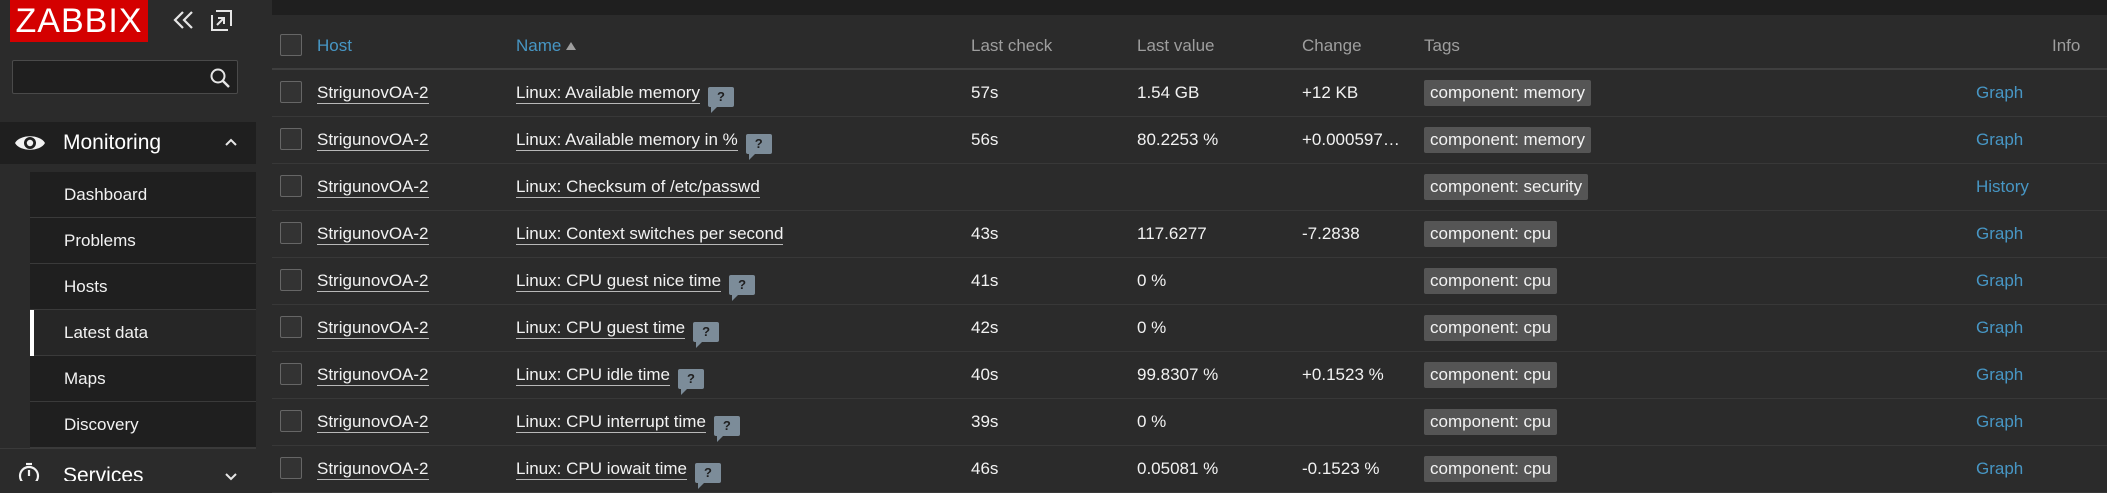 The width and height of the screenshot is (2107, 493). Describe the element at coordinates (29, 471) in the screenshot. I see `stopwatch-icon` at that location.